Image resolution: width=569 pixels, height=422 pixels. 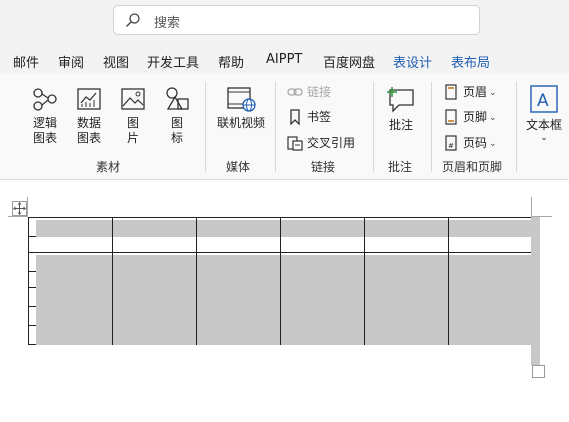 I want to click on page-number-button: # 页码 ⌄, so click(x=473, y=143).